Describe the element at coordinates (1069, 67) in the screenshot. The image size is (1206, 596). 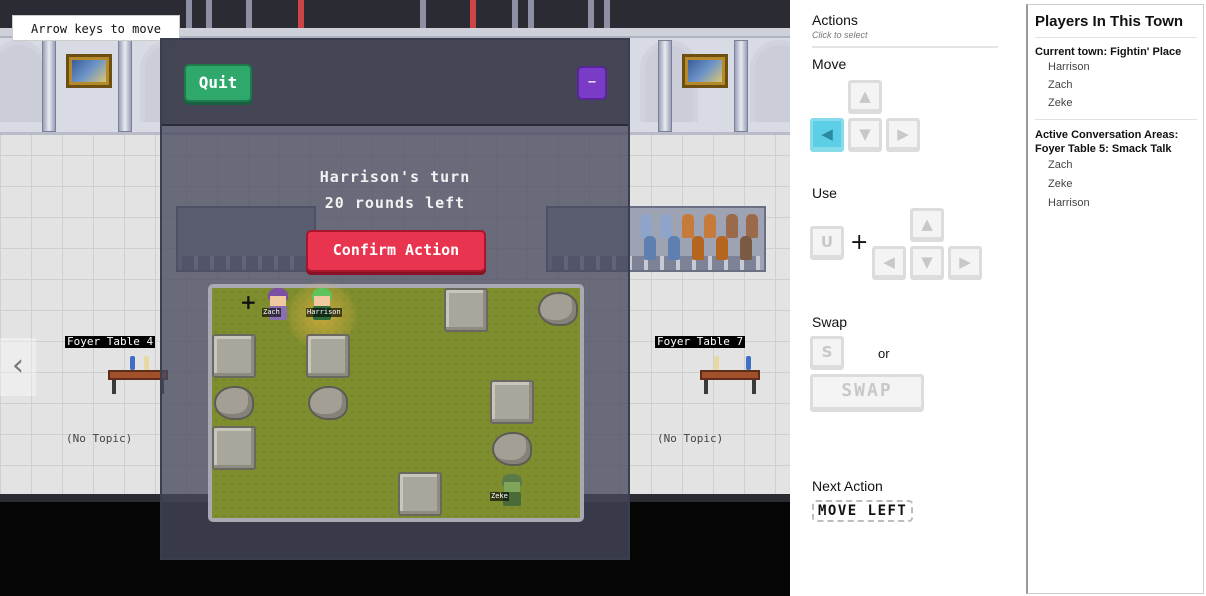
I see `town-player: Harrison` at that location.